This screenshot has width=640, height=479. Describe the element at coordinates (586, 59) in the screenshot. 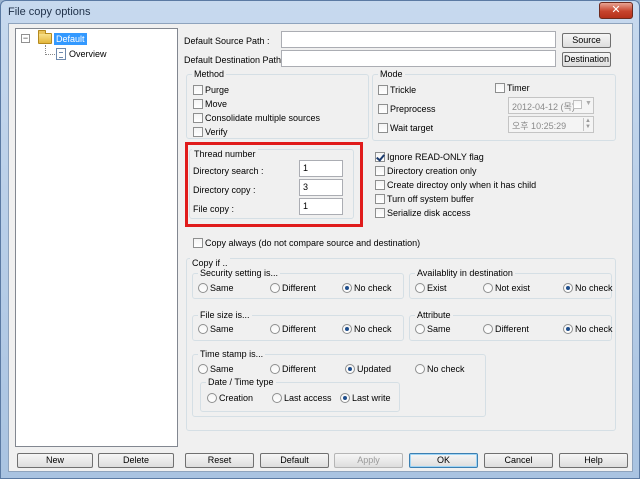

I see `destination-button: Destination` at that location.